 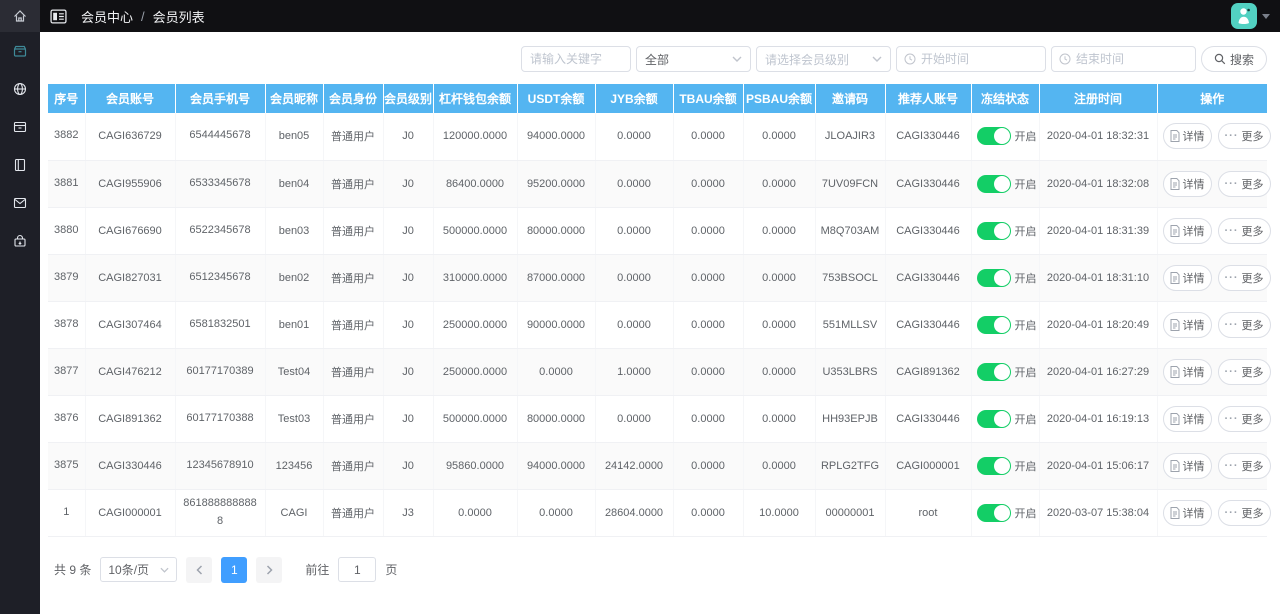 What do you see at coordinates (391, 570) in the screenshot?
I see `goto-unit-label: 页` at bounding box center [391, 570].